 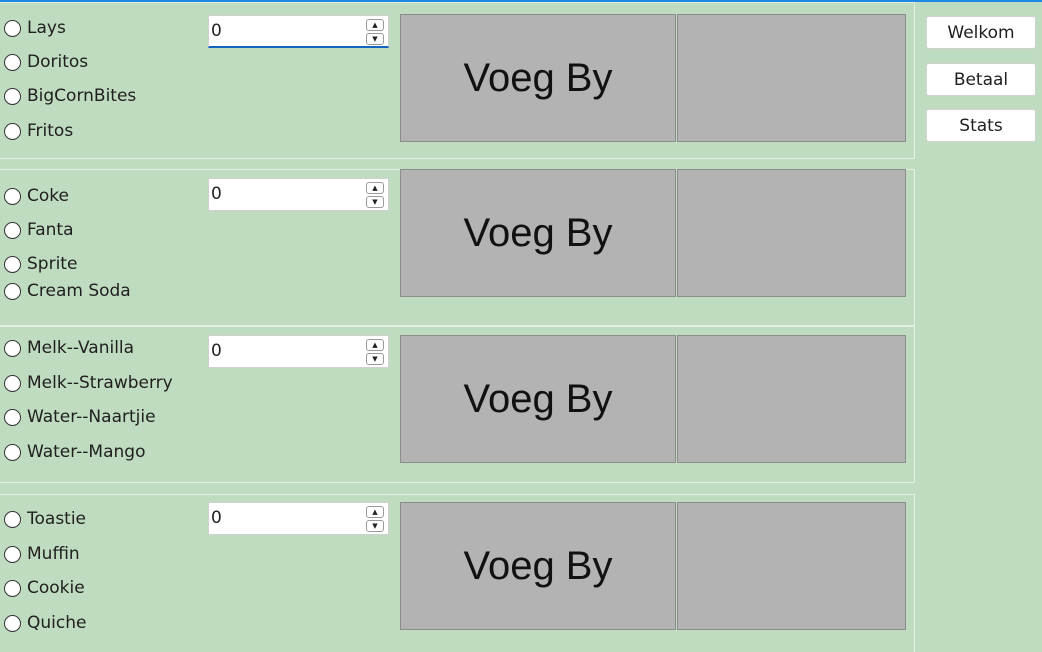 What do you see at coordinates (82, 96) in the screenshot?
I see `radio-label: BigCornBites` at bounding box center [82, 96].